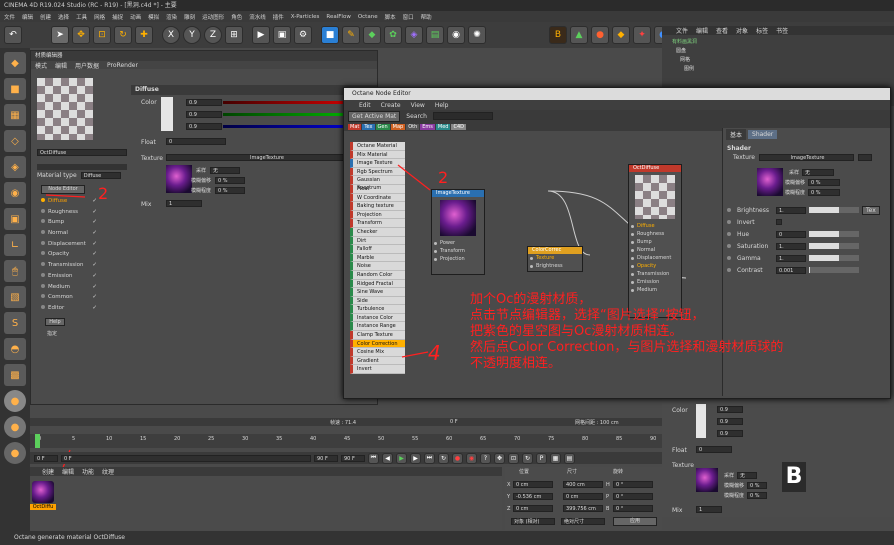 The image size is (894, 545). Describe the element at coordinates (88, 471) in the screenshot. I see `mm-function: 功能` at that location.